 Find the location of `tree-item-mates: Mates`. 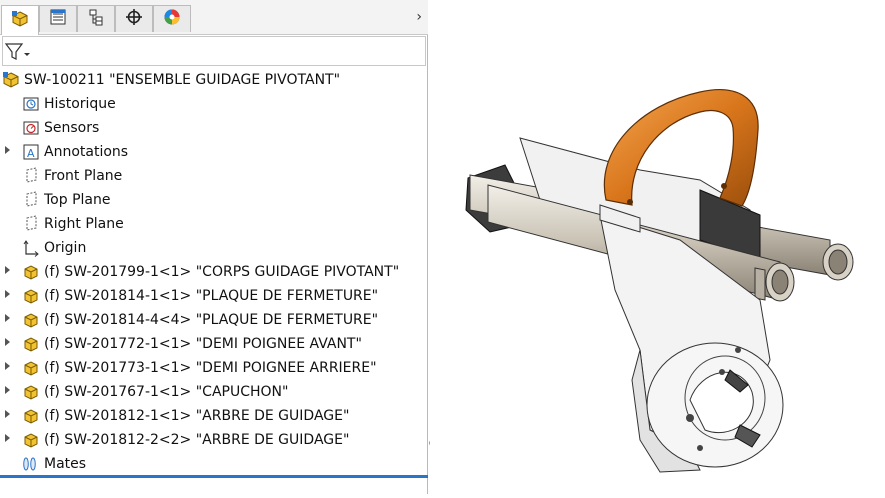

tree-item-mates: Mates is located at coordinates (54, 464).